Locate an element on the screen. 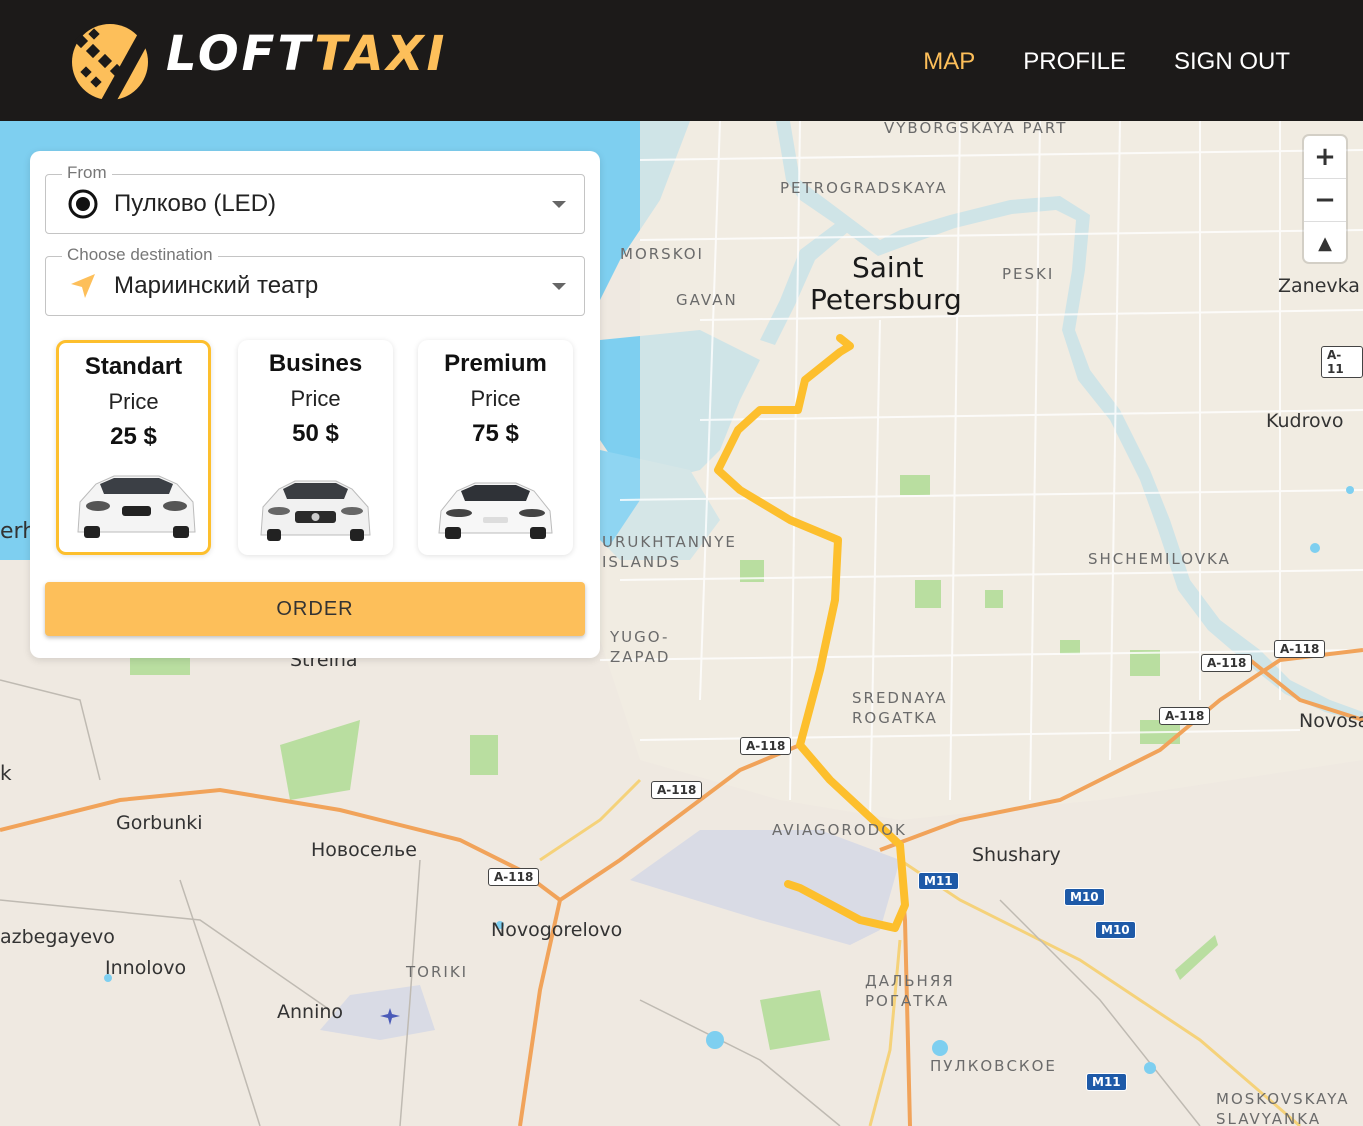  map-label-gorbunki: Gorbunki is located at coordinates (159, 823).